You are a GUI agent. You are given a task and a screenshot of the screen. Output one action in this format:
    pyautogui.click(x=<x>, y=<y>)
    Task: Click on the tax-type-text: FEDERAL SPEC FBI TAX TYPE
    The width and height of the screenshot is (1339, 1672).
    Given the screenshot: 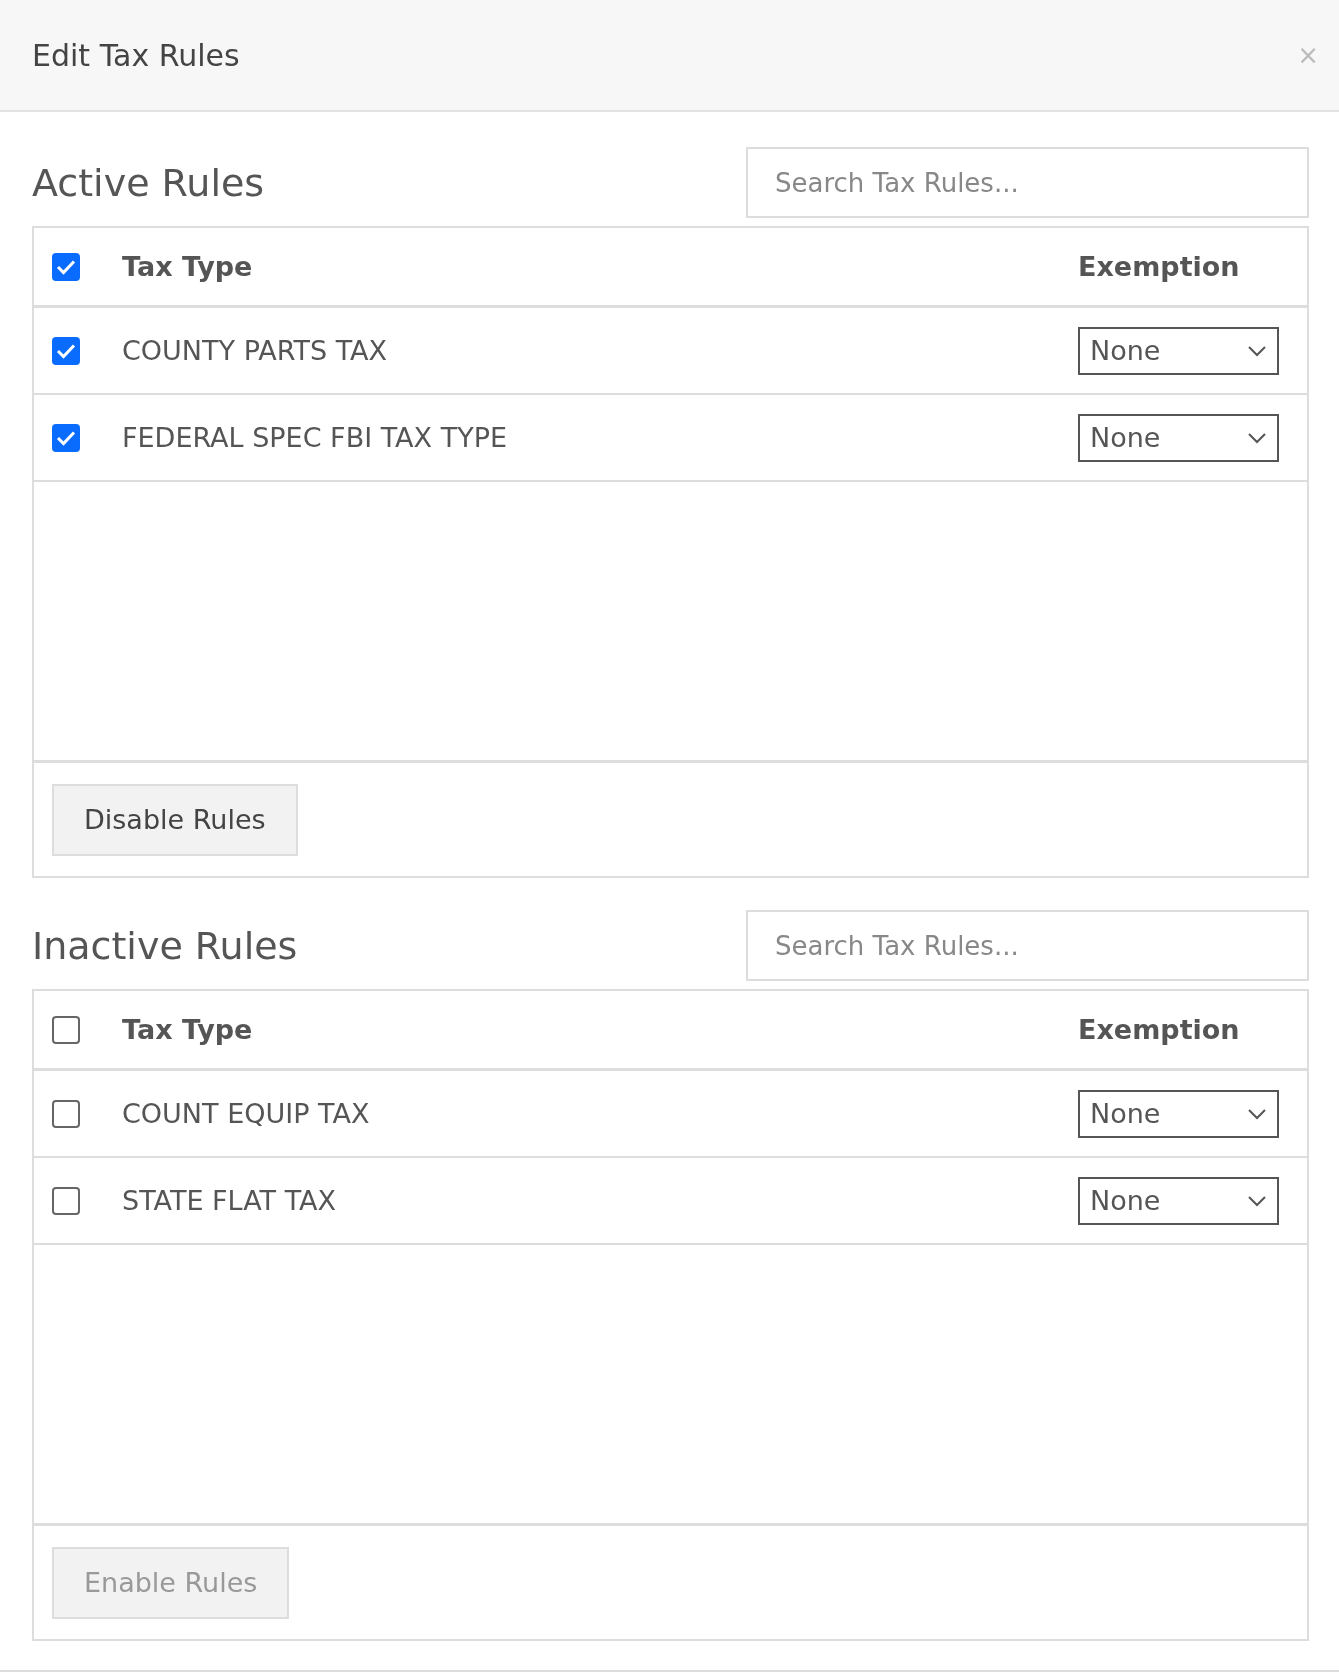 What is the action you would take?
    pyautogui.click(x=314, y=437)
    